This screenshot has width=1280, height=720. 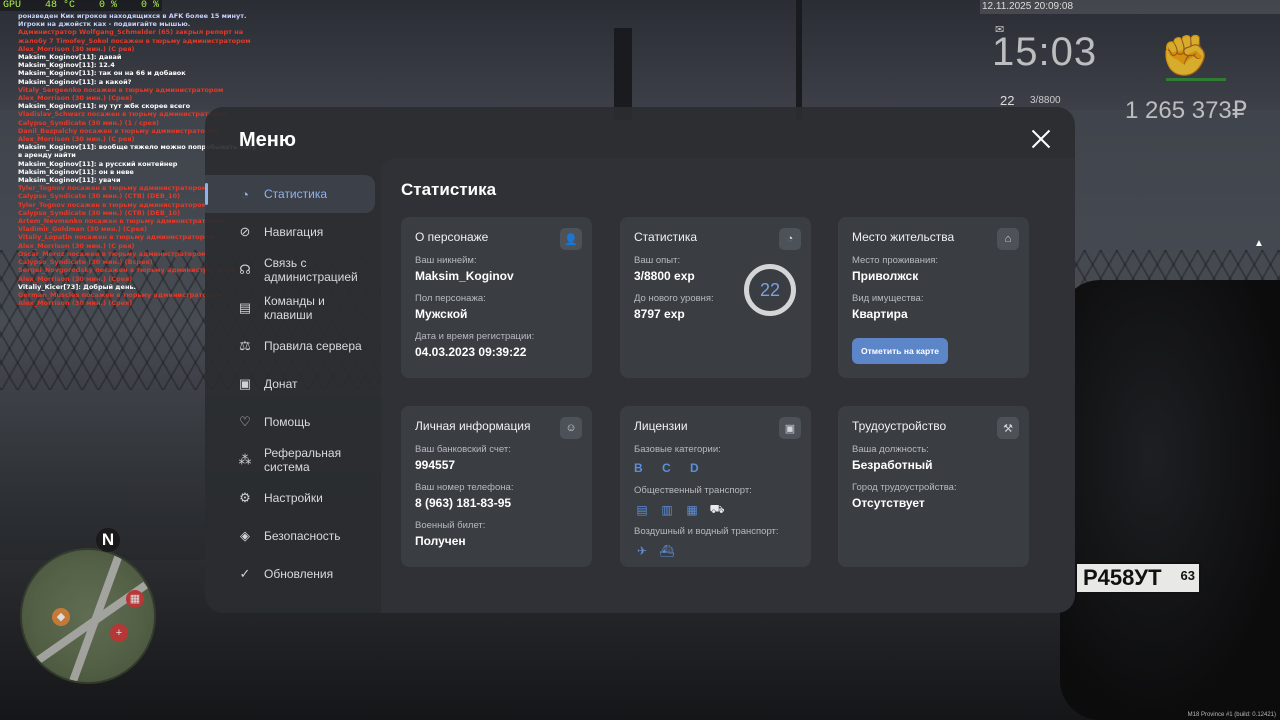 What do you see at coordinates (449, 189) in the screenshot?
I see `panel-title: Статистика` at bounding box center [449, 189].